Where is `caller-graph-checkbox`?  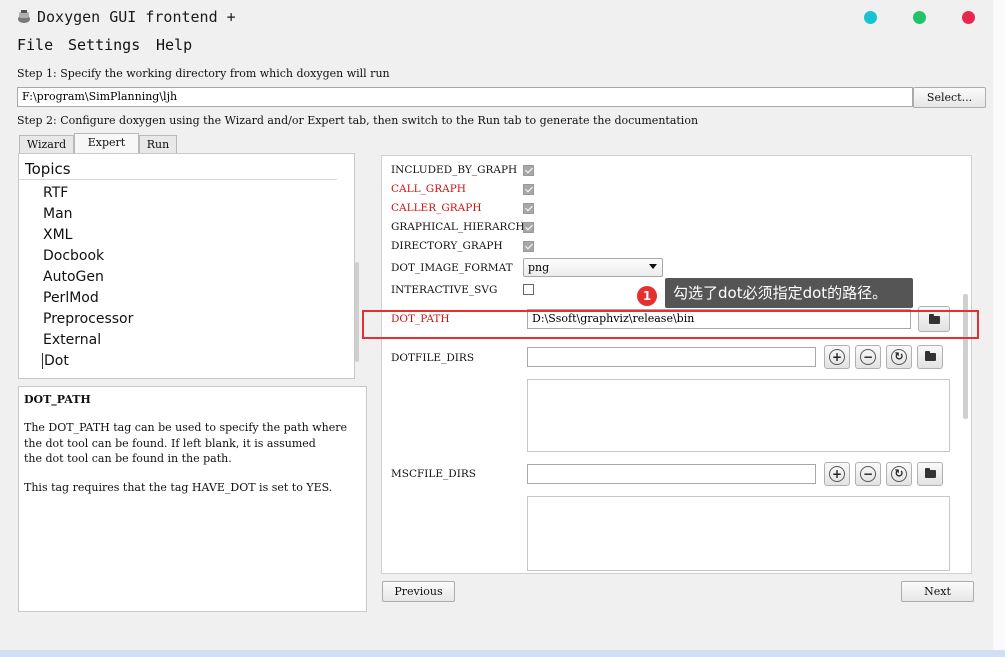 caller-graph-checkbox is located at coordinates (528, 208).